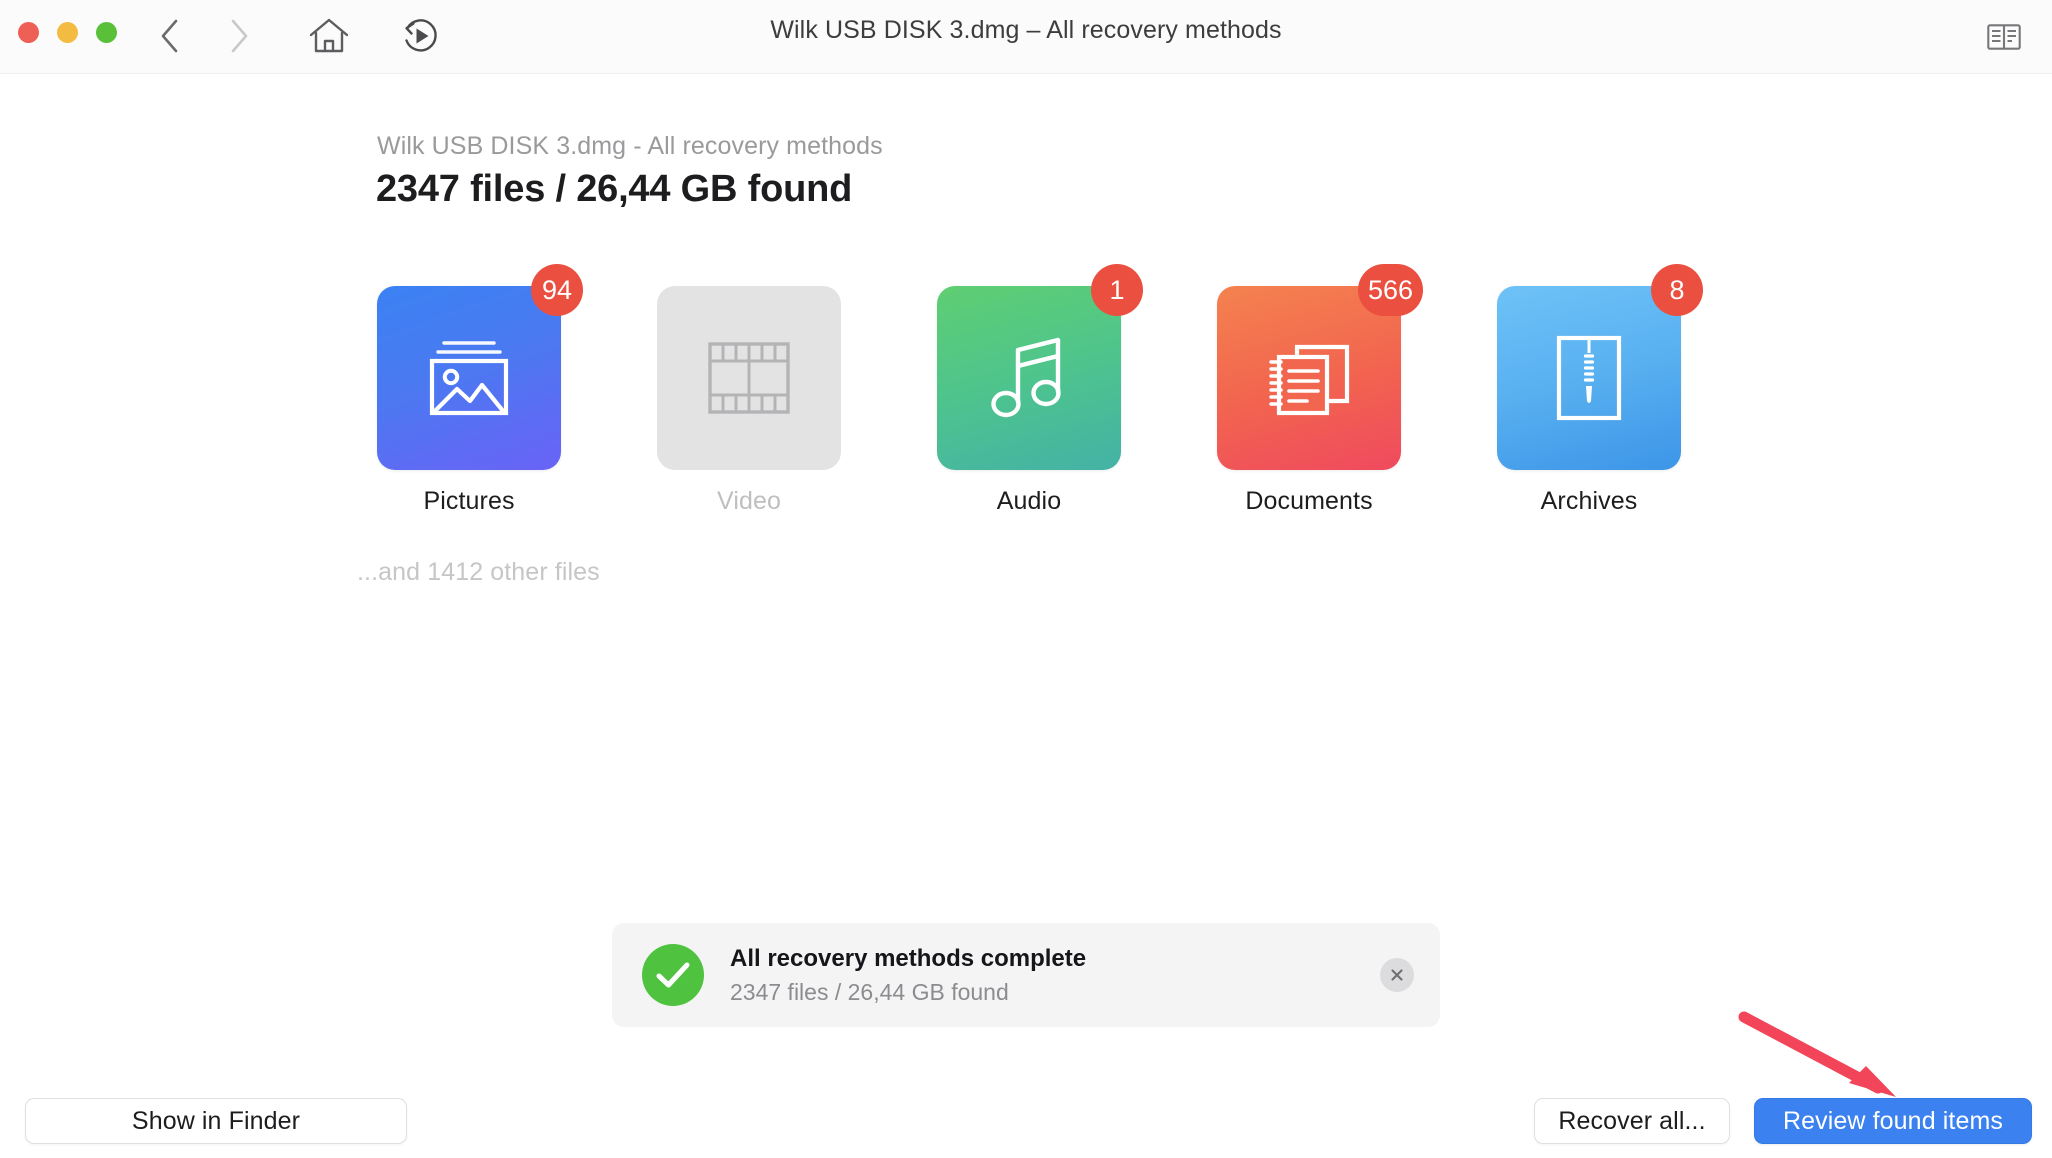 The height and width of the screenshot is (1158, 2052). I want to click on checkmark-icon, so click(673, 975).